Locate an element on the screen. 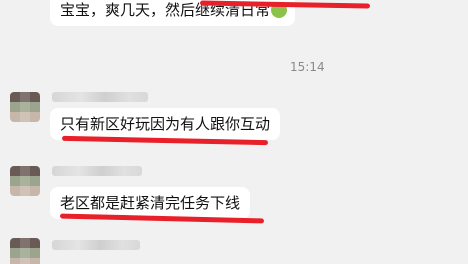 The width and height of the screenshot is (468, 264). message-timestamp: 15:14 is located at coordinates (307, 67).